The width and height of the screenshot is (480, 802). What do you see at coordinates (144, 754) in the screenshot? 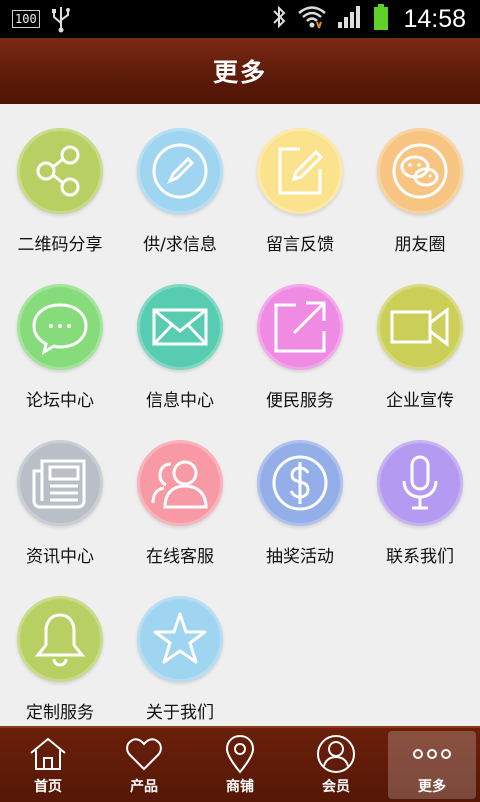
I see `heart-icon` at bounding box center [144, 754].